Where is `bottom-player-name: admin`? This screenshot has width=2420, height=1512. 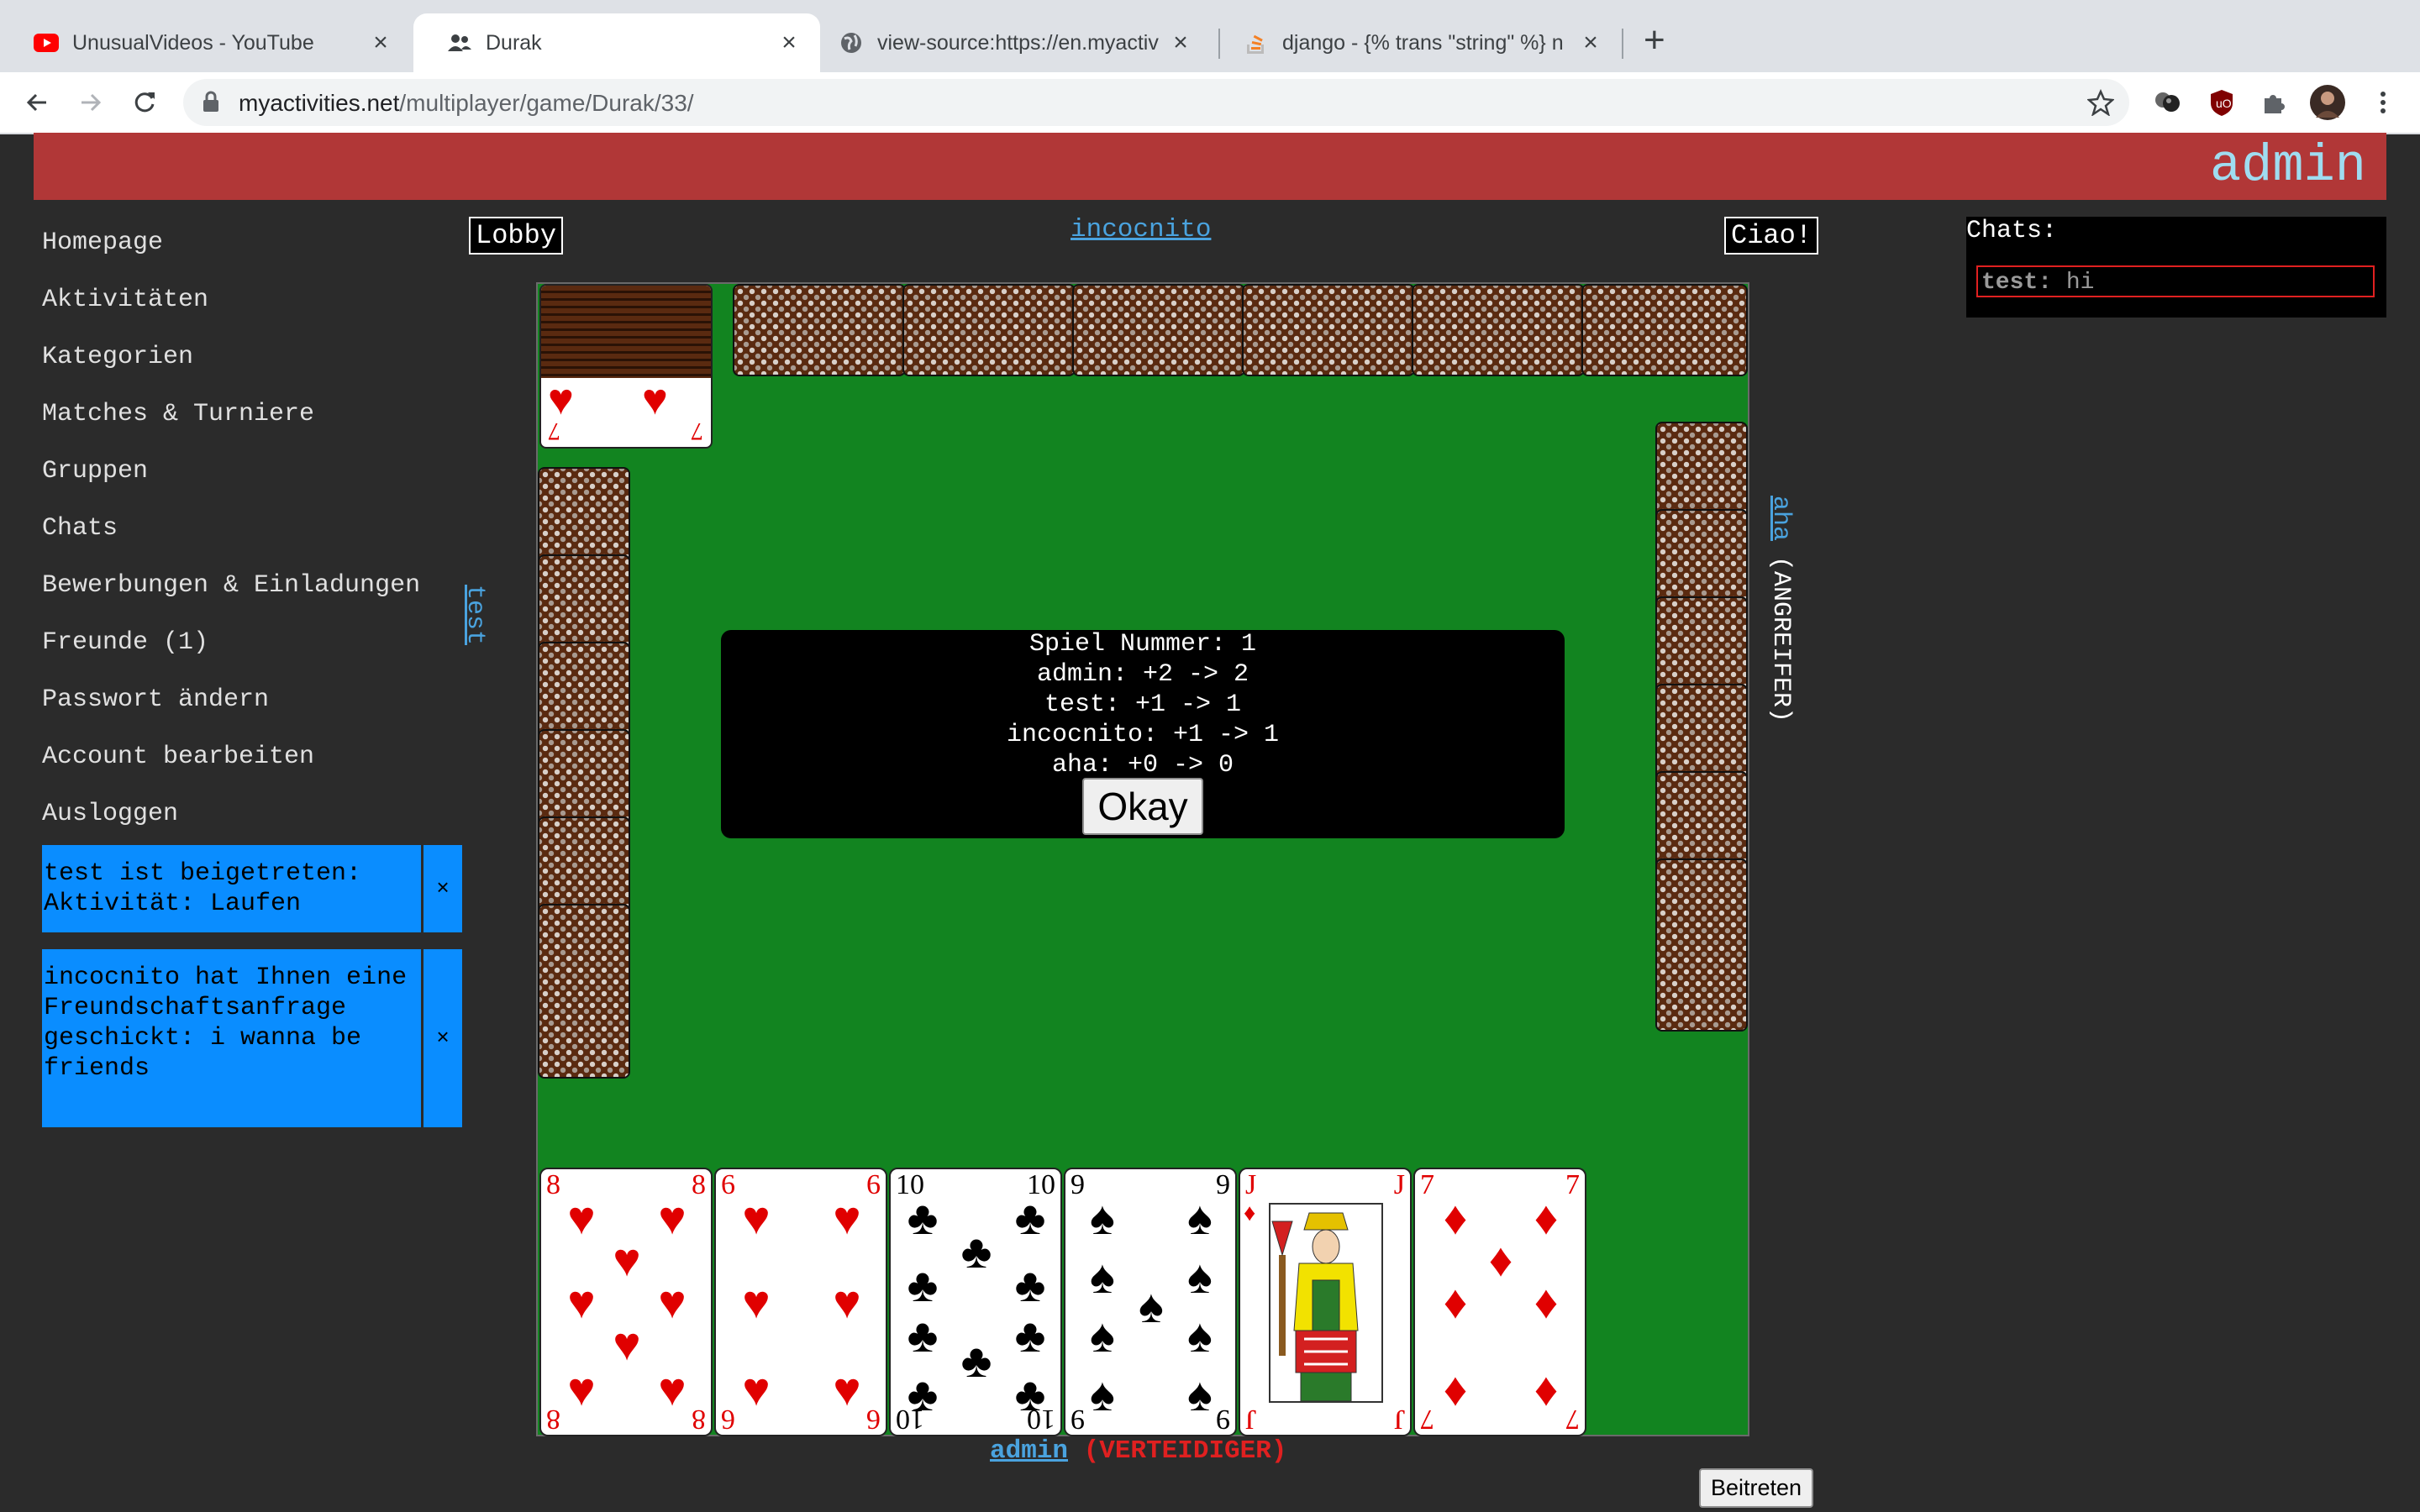
bottom-player-name: admin is located at coordinates (1029, 1451).